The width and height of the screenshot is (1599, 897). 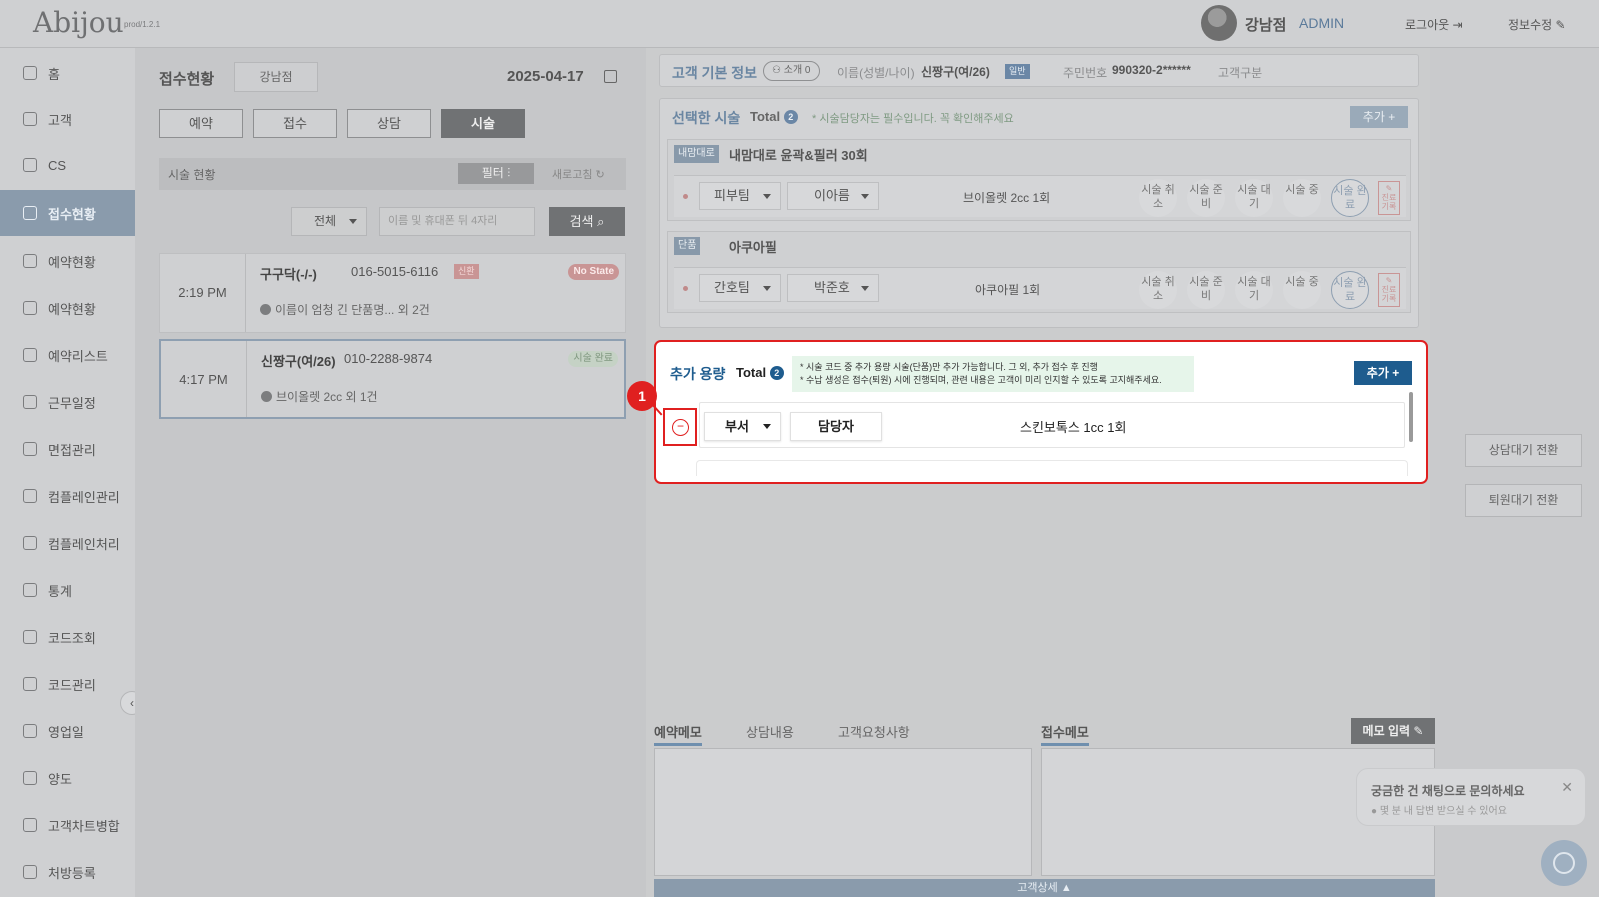 What do you see at coordinates (876, 73) in the screenshot?
I see `name-label: 이름(성별/나이)` at bounding box center [876, 73].